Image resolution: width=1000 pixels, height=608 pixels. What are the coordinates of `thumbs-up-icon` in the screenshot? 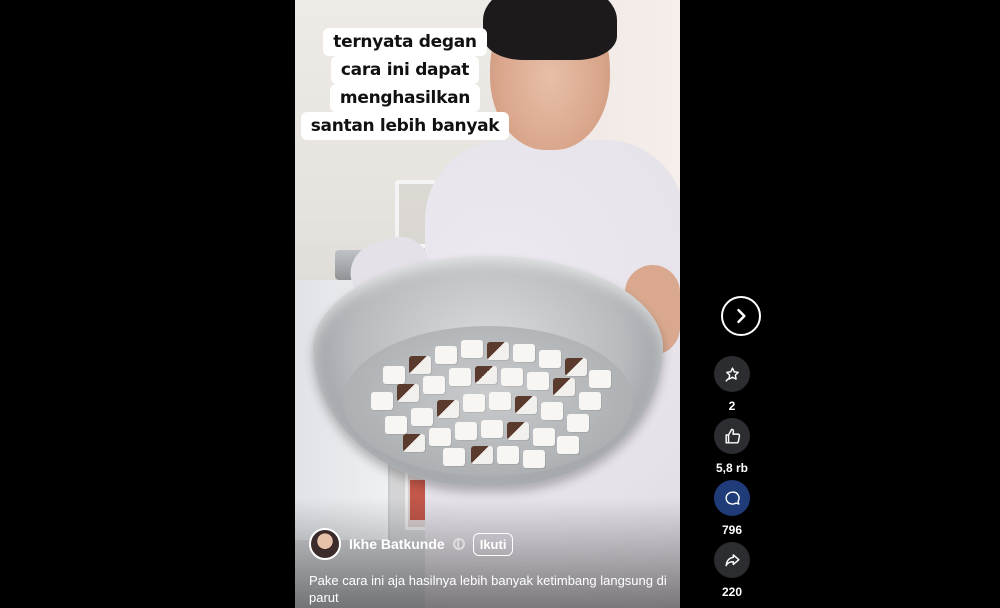 It's located at (732, 436).